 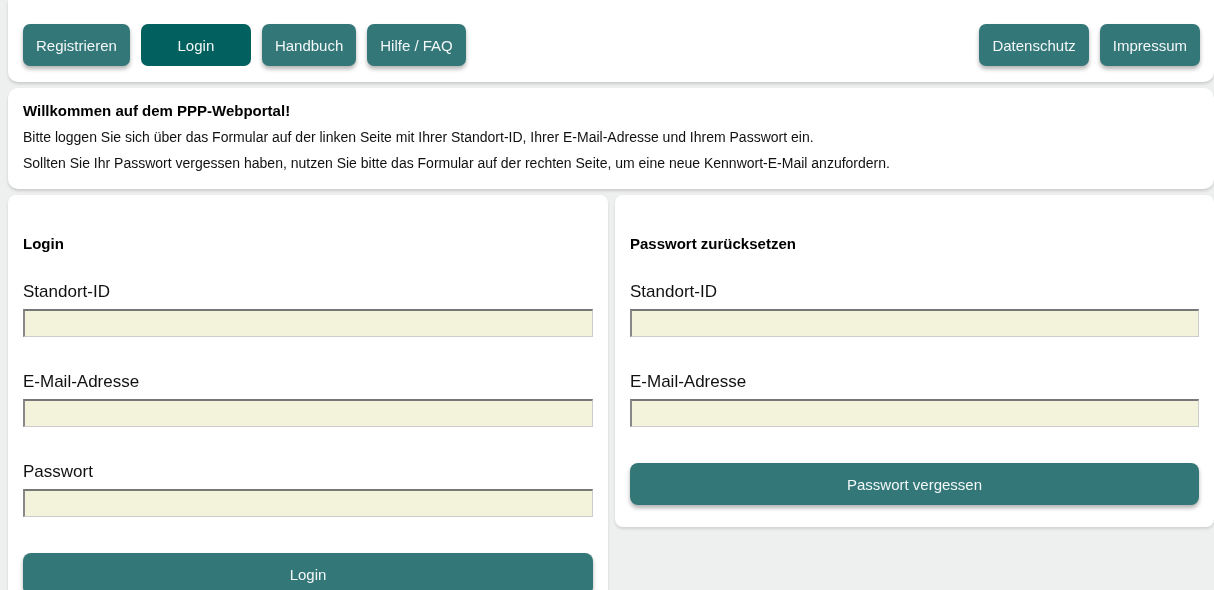 What do you see at coordinates (713, 243) in the screenshot?
I see `form-title: Passwort zurücksetzen` at bounding box center [713, 243].